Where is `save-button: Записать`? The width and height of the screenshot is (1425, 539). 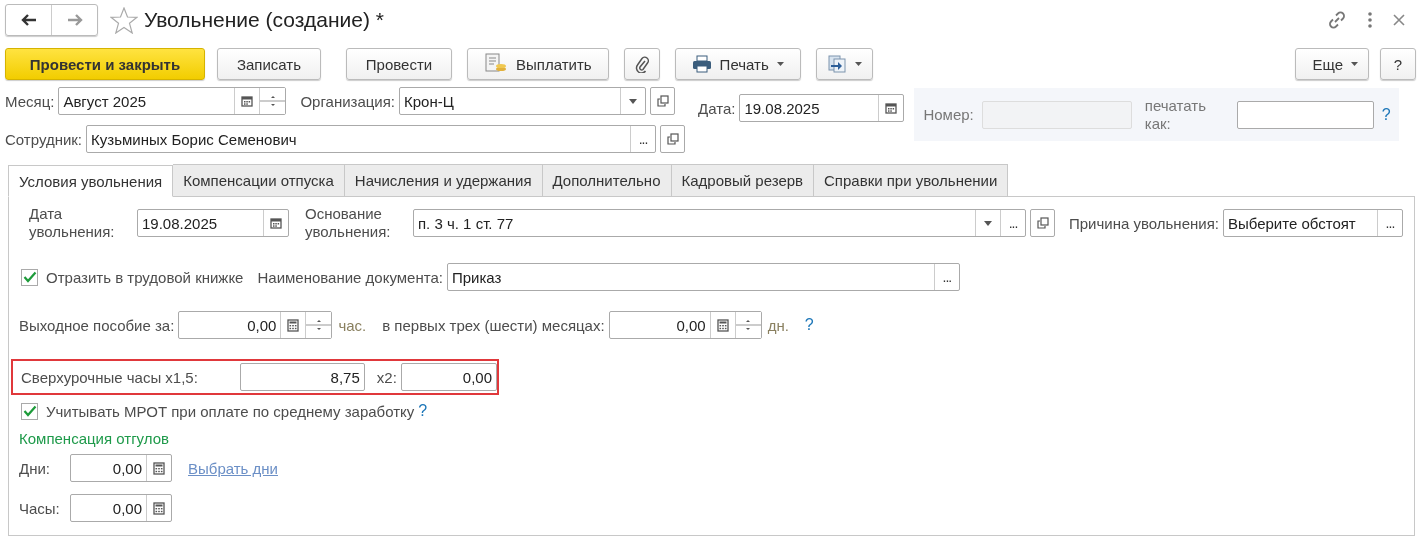
save-button: Записать is located at coordinates (269, 64).